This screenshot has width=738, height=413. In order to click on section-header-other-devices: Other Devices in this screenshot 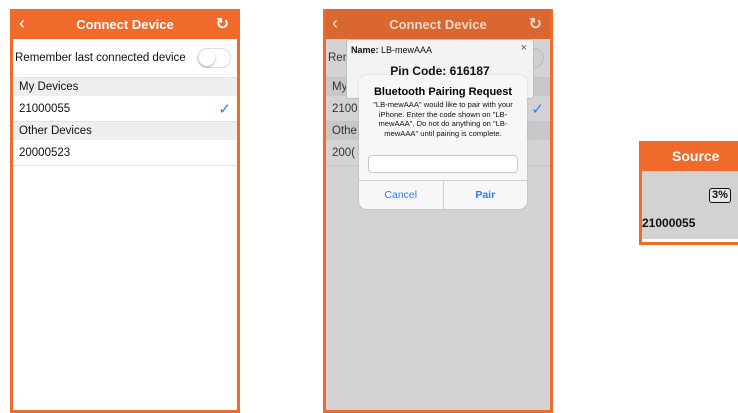, I will do `click(125, 131)`.